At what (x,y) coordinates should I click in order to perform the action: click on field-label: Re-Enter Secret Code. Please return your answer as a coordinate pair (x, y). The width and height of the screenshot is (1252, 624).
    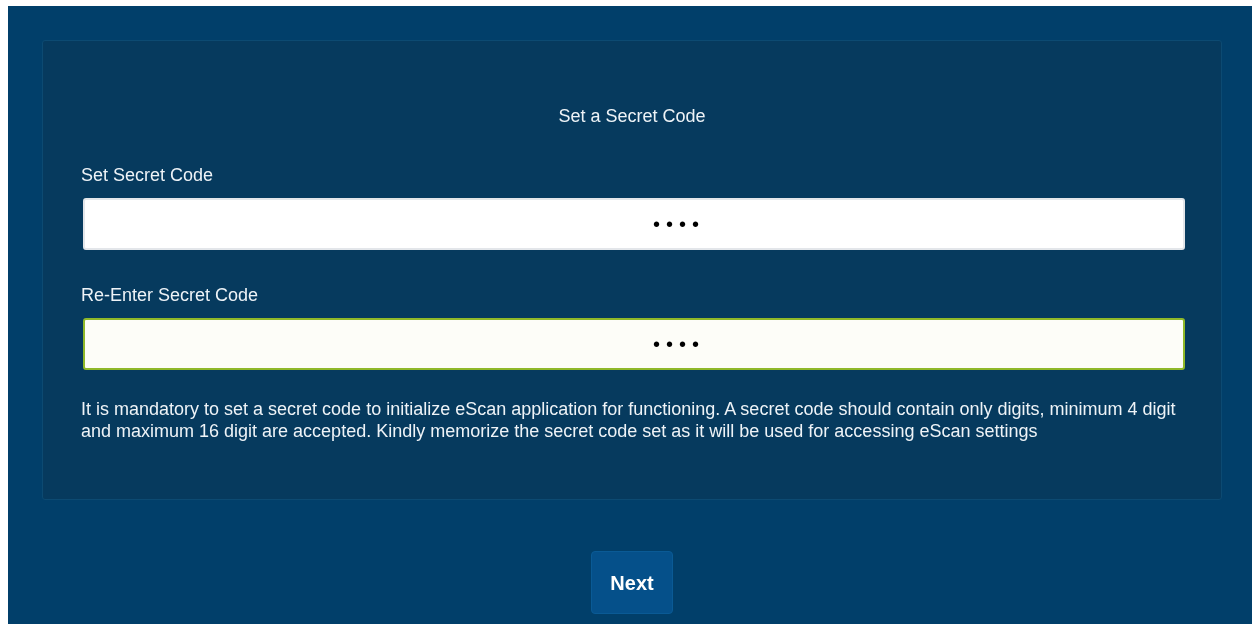
    Looking at the image, I should click on (170, 295).